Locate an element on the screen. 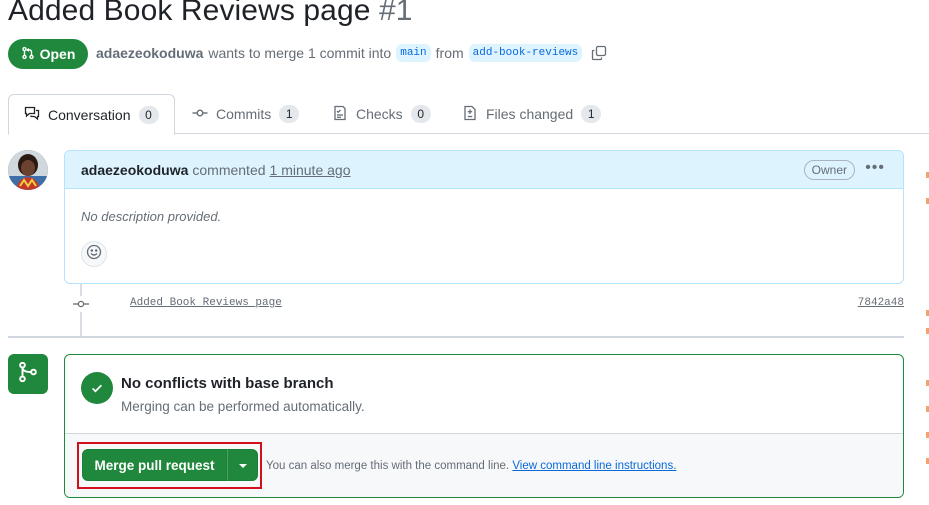 Image resolution: width=929 pixels, height=505 pixels. merge-from-text: from is located at coordinates (449, 53).